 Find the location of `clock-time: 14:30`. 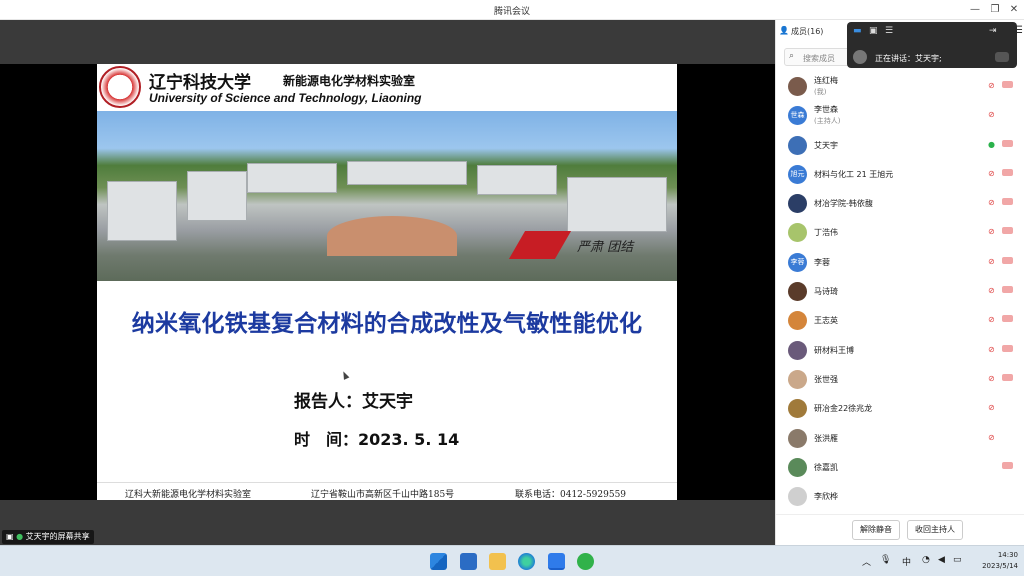

clock-time: 14:30 is located at coordinates (1007, 555).